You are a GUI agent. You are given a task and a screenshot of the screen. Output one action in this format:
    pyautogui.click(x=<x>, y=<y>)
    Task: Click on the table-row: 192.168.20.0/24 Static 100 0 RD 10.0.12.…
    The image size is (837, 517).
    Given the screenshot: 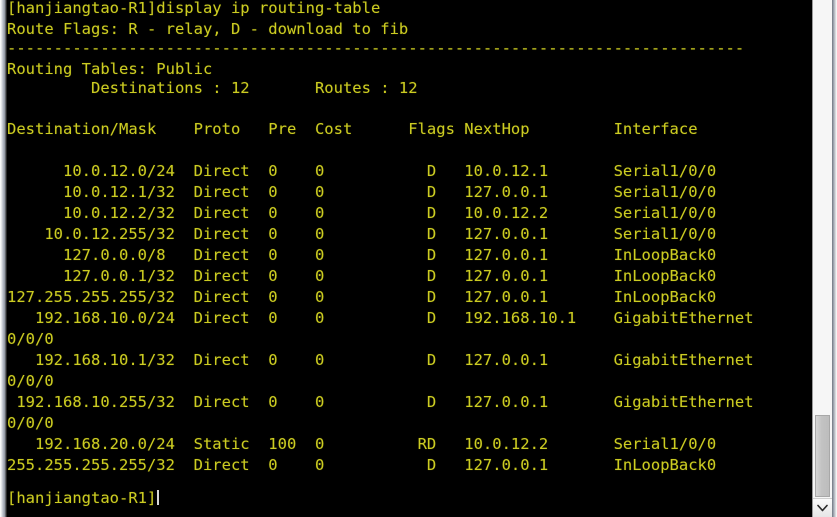 What is the action you would take?
    pyautogui.click(x=362, y=444)
    